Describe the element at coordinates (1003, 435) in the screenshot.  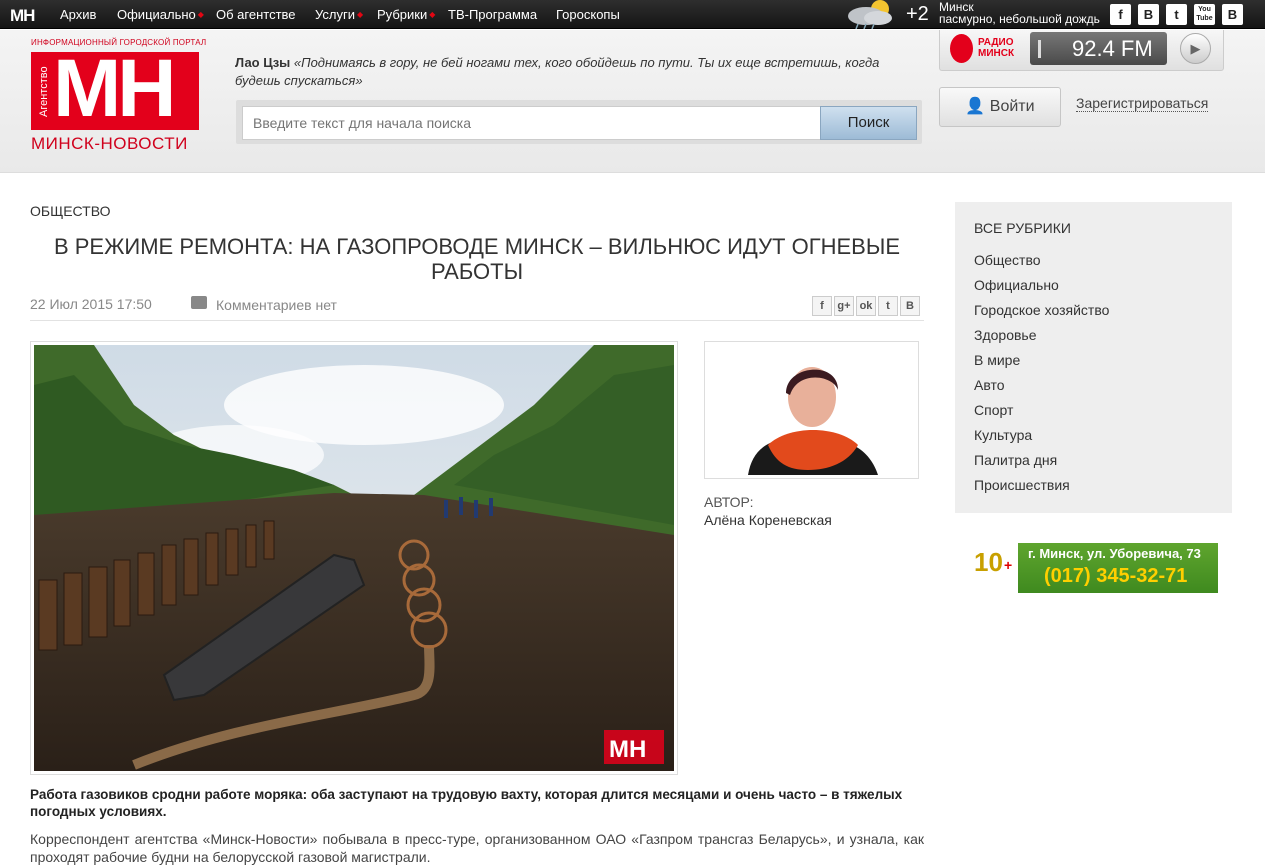
I see `sidebar-item-culture: Культура` at that location.